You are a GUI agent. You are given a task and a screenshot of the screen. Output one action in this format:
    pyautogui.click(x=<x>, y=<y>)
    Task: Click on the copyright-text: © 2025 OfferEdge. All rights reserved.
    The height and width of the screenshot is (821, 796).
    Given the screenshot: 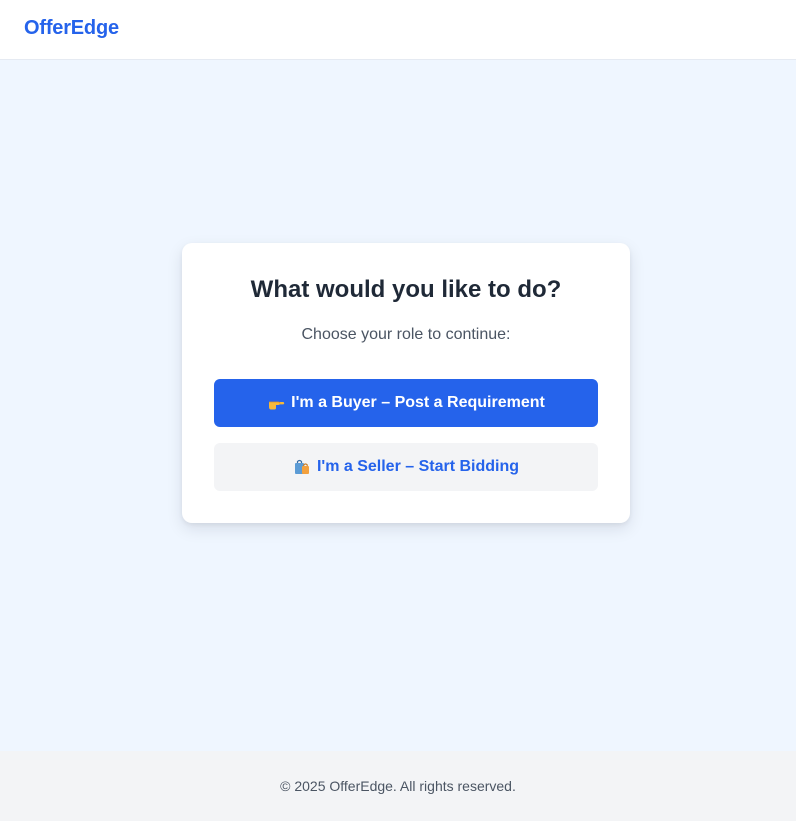 What is the action you would take?
    pyautogui.click(x=398, y=786)
    